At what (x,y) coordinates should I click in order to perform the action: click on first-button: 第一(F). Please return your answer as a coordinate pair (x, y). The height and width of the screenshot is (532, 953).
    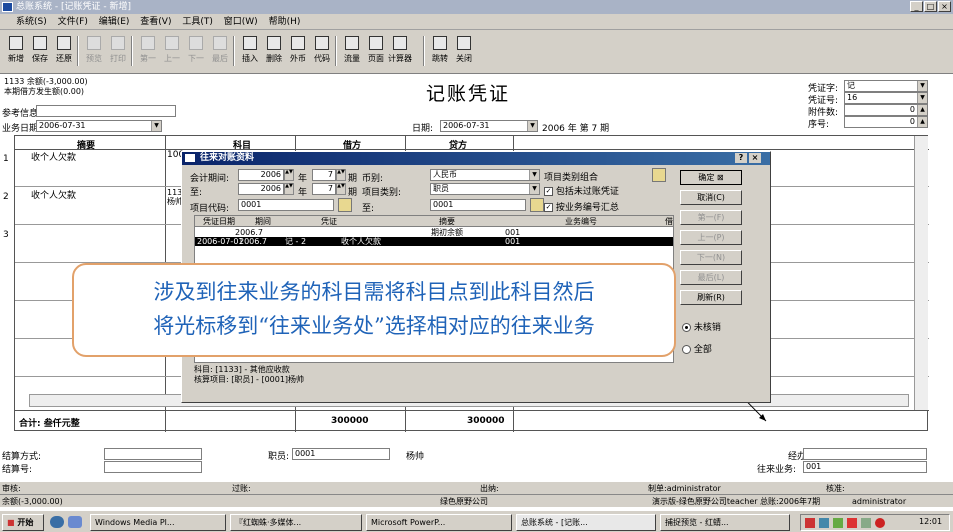
    Looking at the image, I should click on (711, 217).